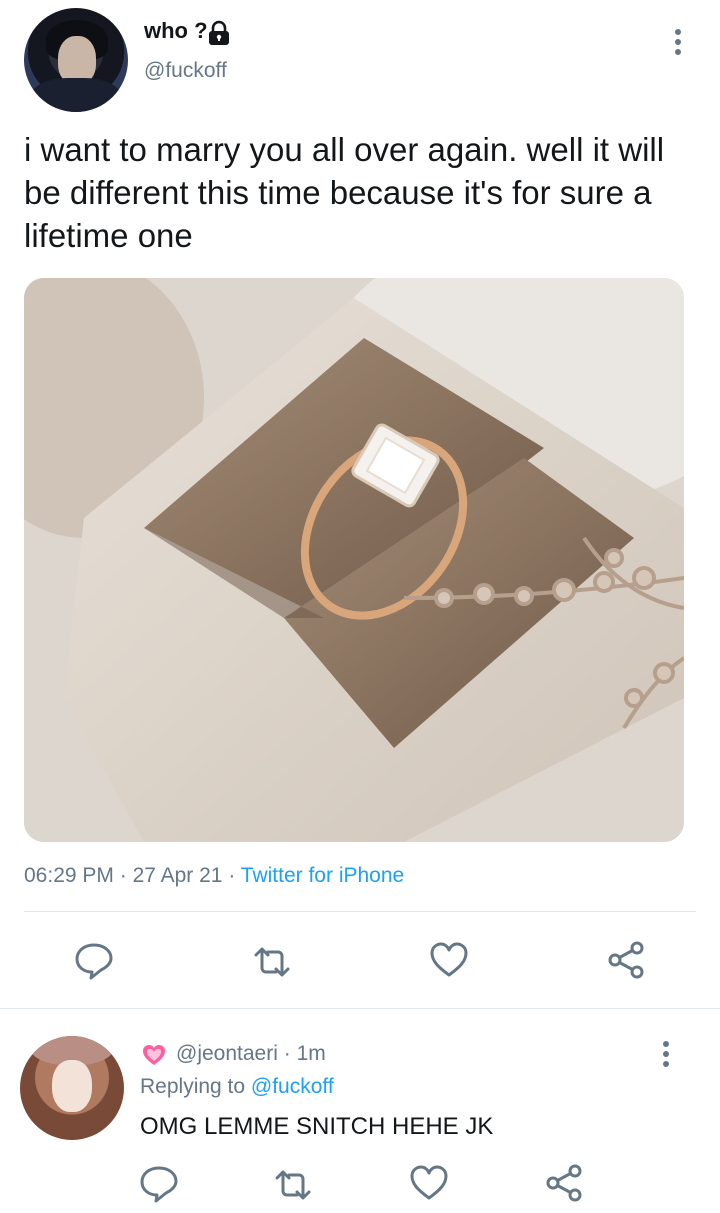 The width and height of the screenshot is (720, 1213). What do you see at coordinates (193, 1086) in the screenshot?
I see `replying-prefix: Replying to` at bounding box center [193, 1086].